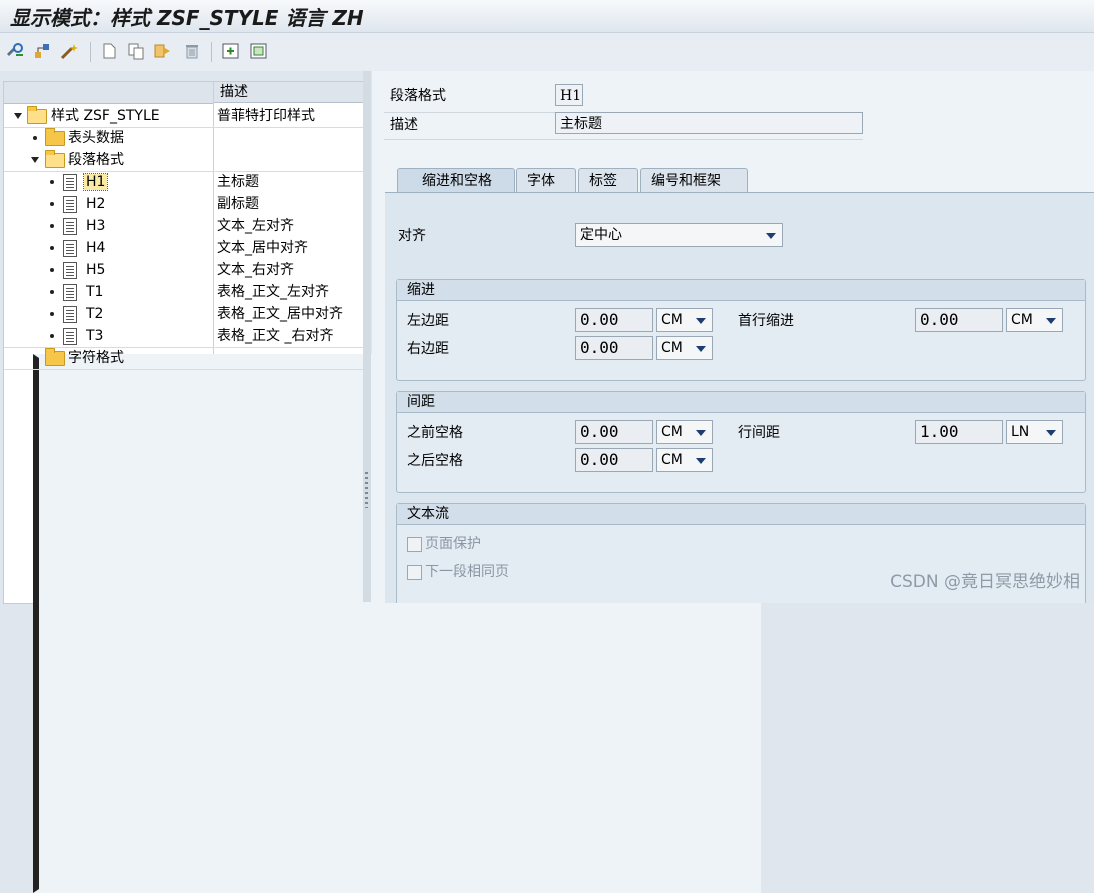 The width and height of the screenshot is (1094, 893). Describe the element at coordinates (95, 182) in the screenshot. I see `tree-node-label-selected: H1` at that location.